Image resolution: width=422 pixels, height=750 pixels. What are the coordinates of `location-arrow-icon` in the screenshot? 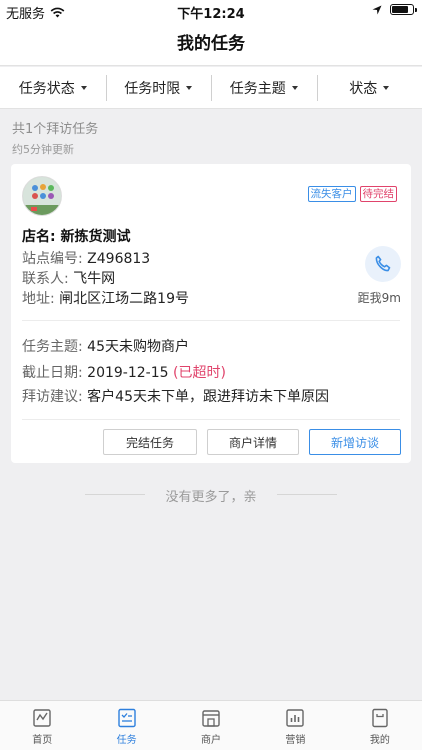 It's located at (377, 9).